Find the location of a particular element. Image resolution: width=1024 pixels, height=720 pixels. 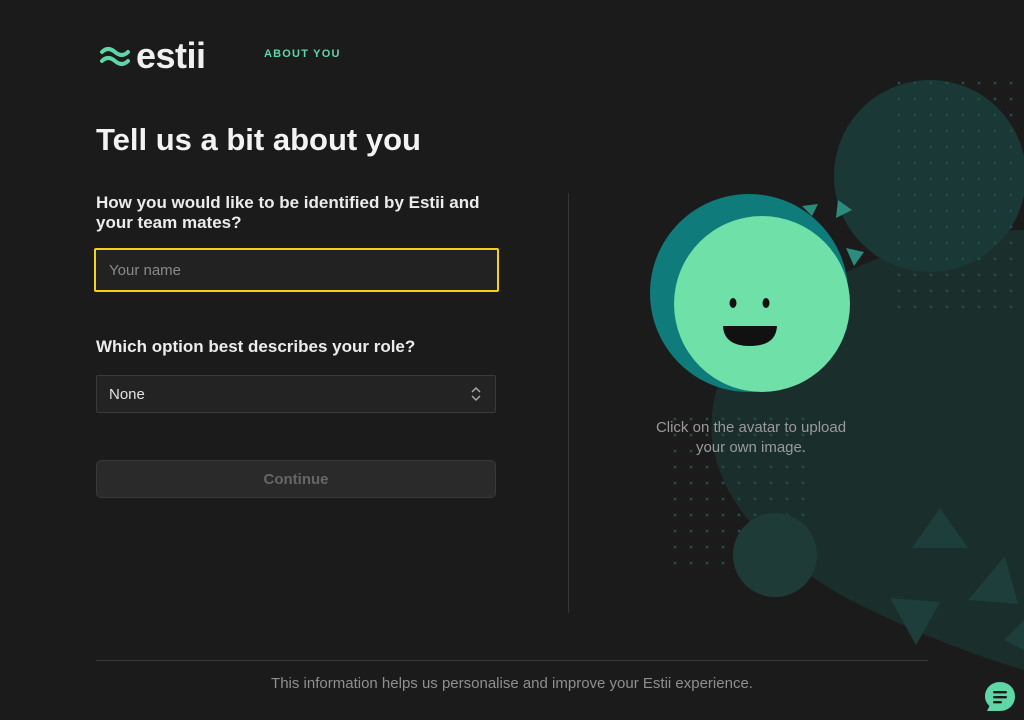

name-input is located at coordinates (296, 270).